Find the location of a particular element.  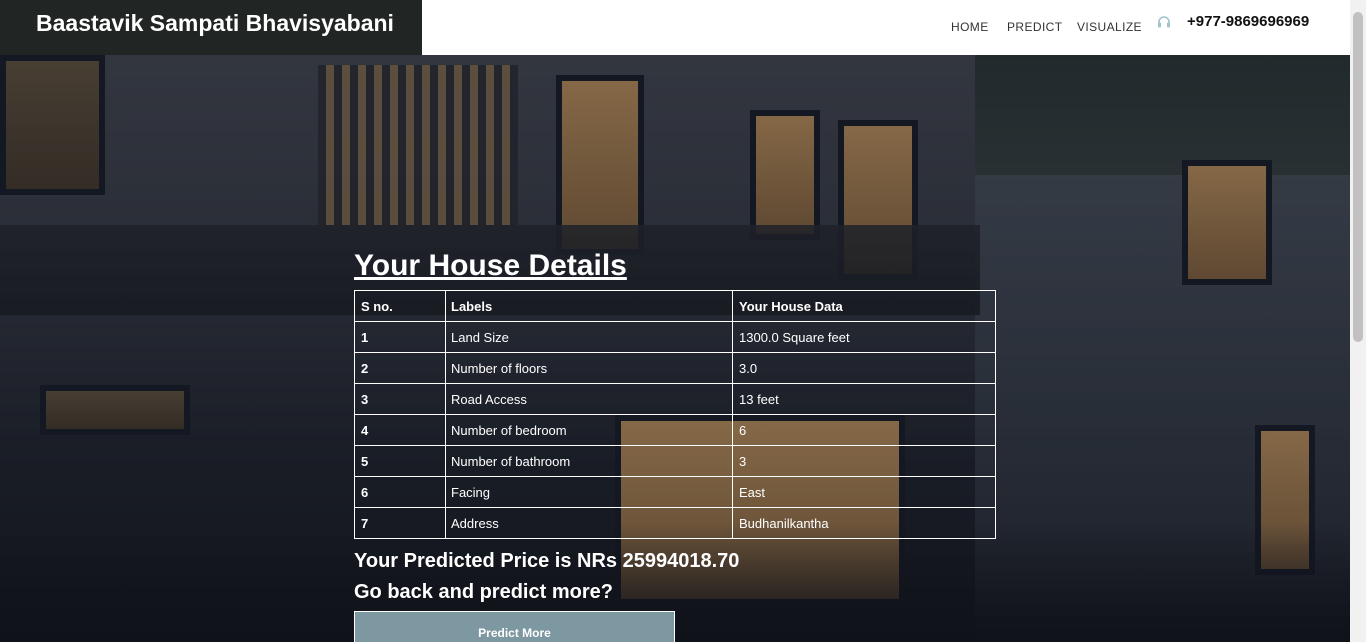

row-value: 13 feet is located at coordinates (864, 399).